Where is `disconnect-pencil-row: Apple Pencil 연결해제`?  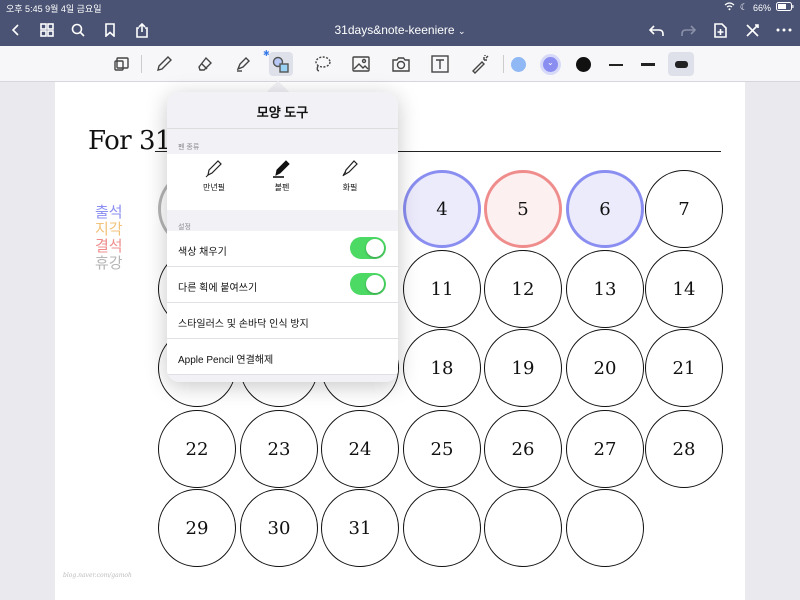
disconnect-pencil-row: Apple Pencil 연결해제 is located at coordinates (282, 357).